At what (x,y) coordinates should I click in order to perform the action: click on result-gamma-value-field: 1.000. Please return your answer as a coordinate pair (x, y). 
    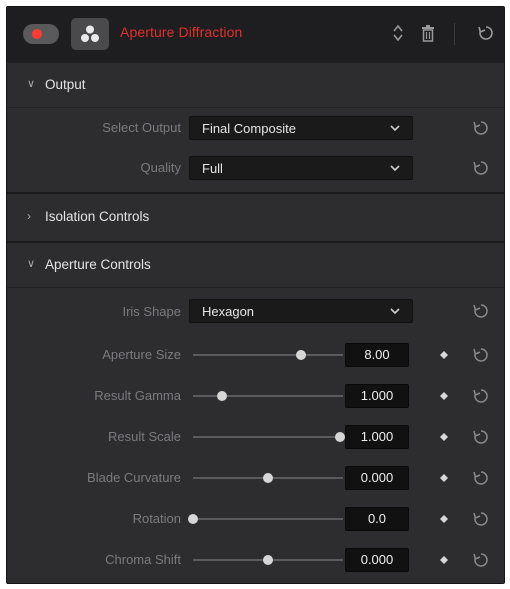
    Looking at the image, I should click on (377, 396).